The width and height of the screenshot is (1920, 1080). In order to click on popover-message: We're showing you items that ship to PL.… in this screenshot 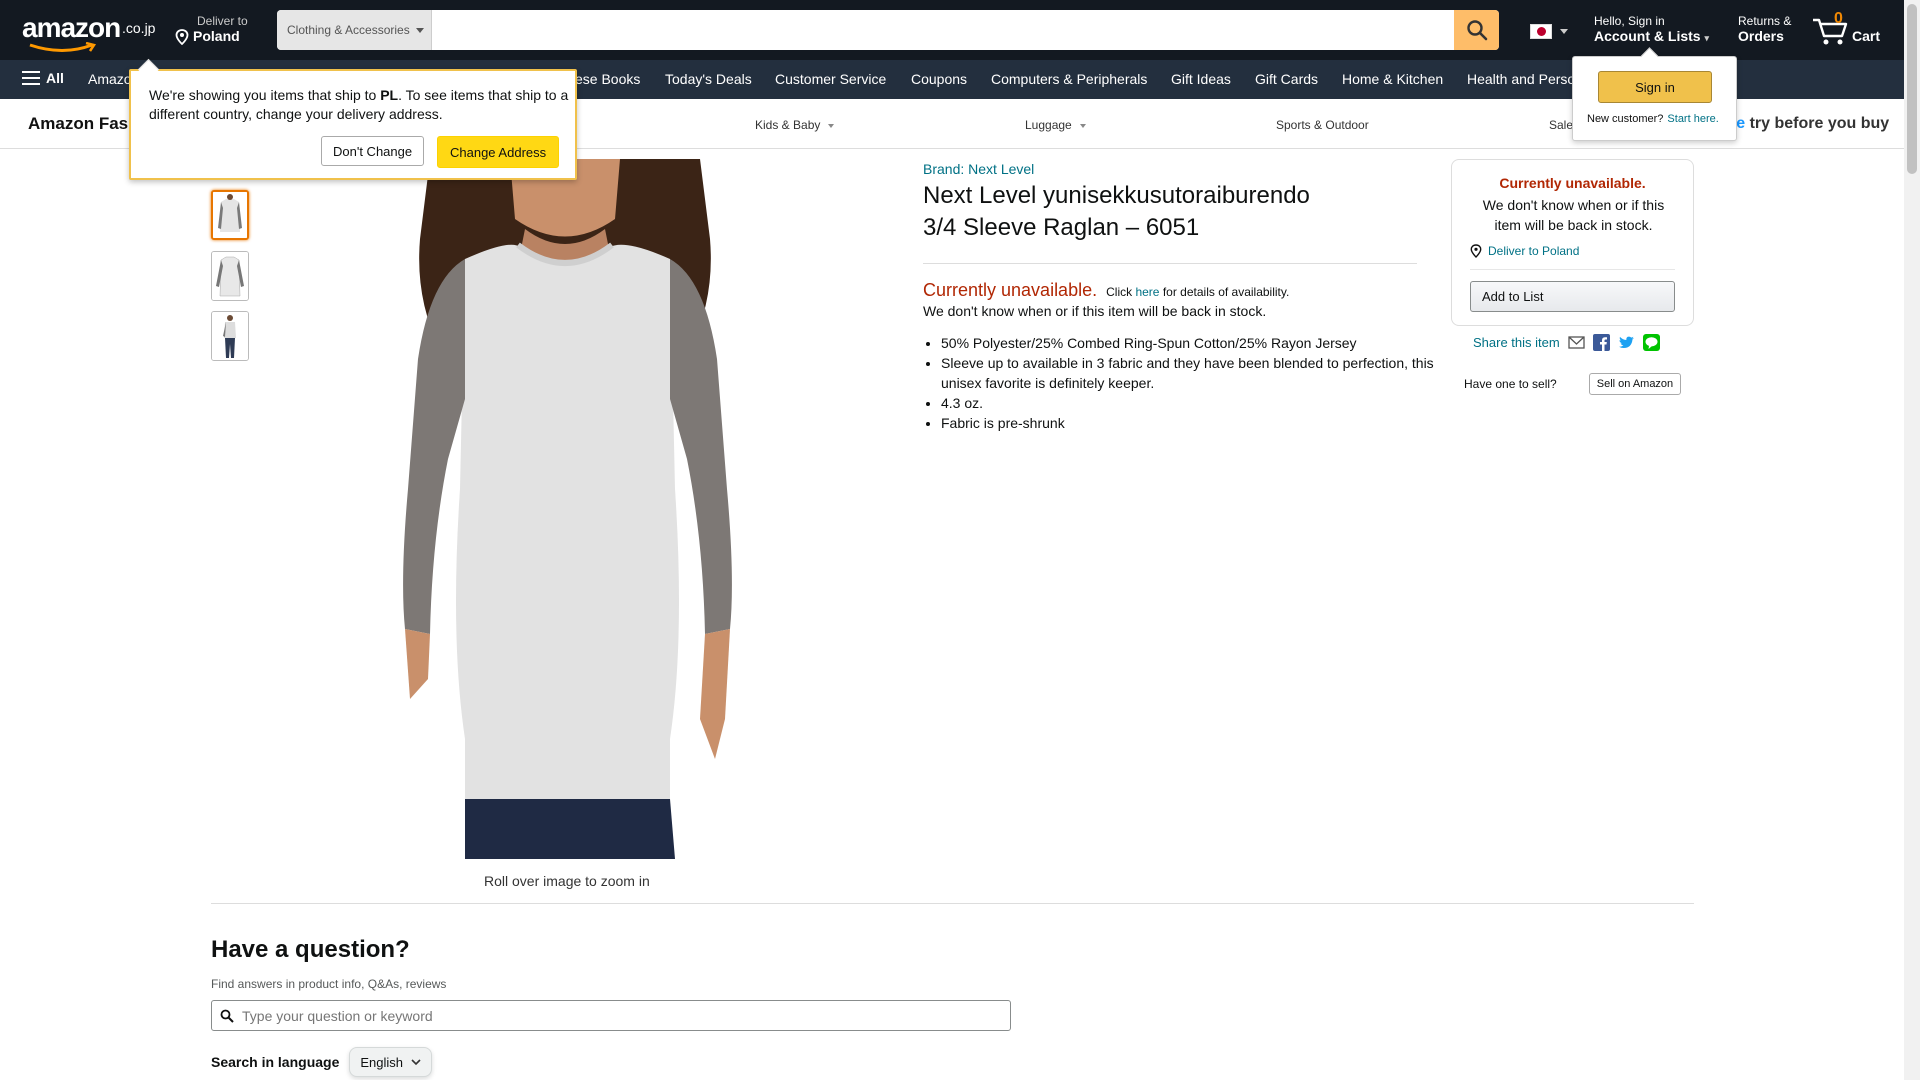, I will do `click(359, 105)`.